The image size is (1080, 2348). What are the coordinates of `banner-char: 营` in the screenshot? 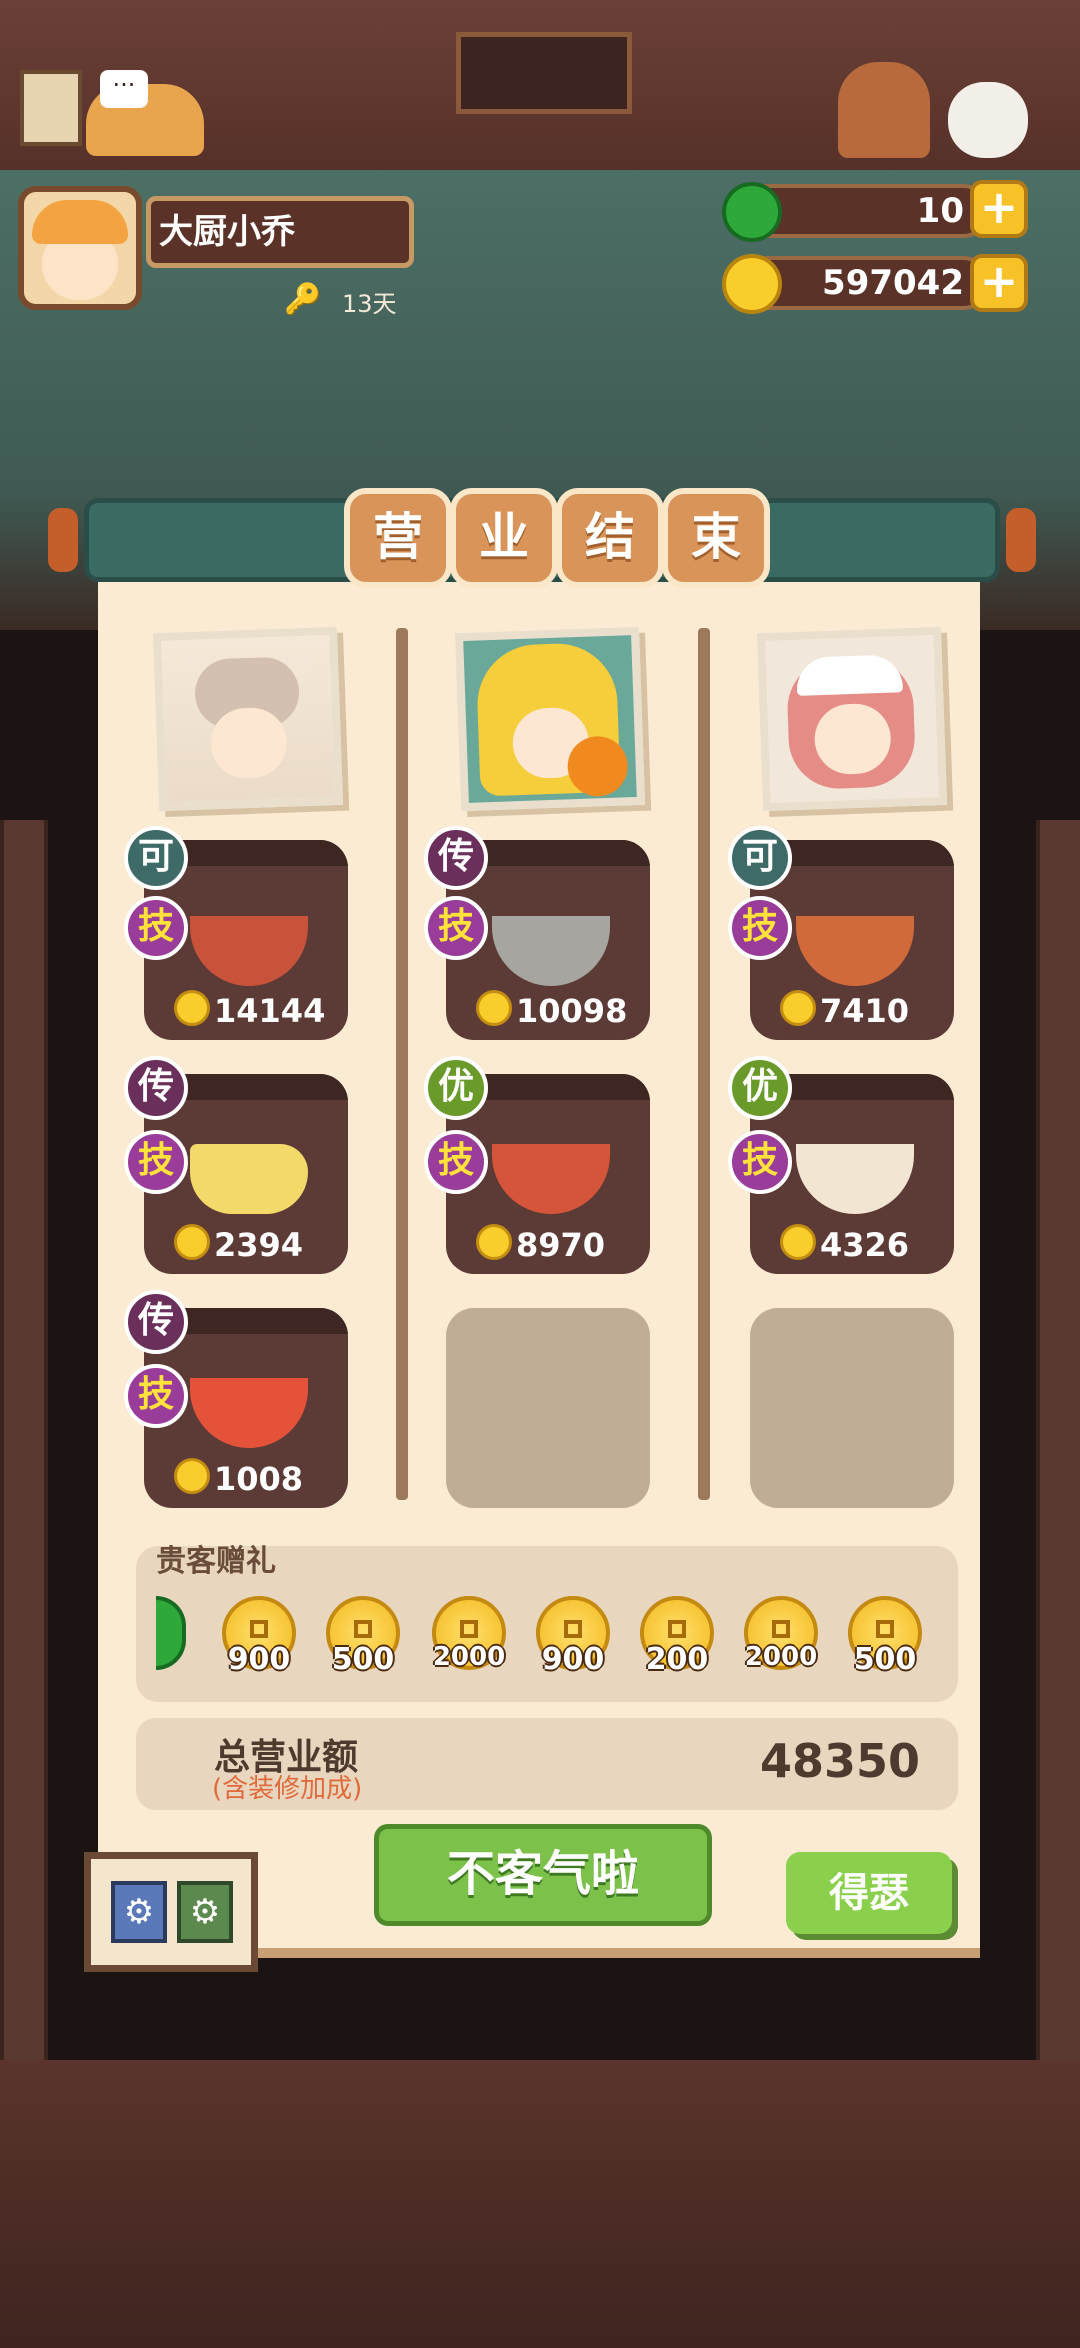 It's located at (398, 538).